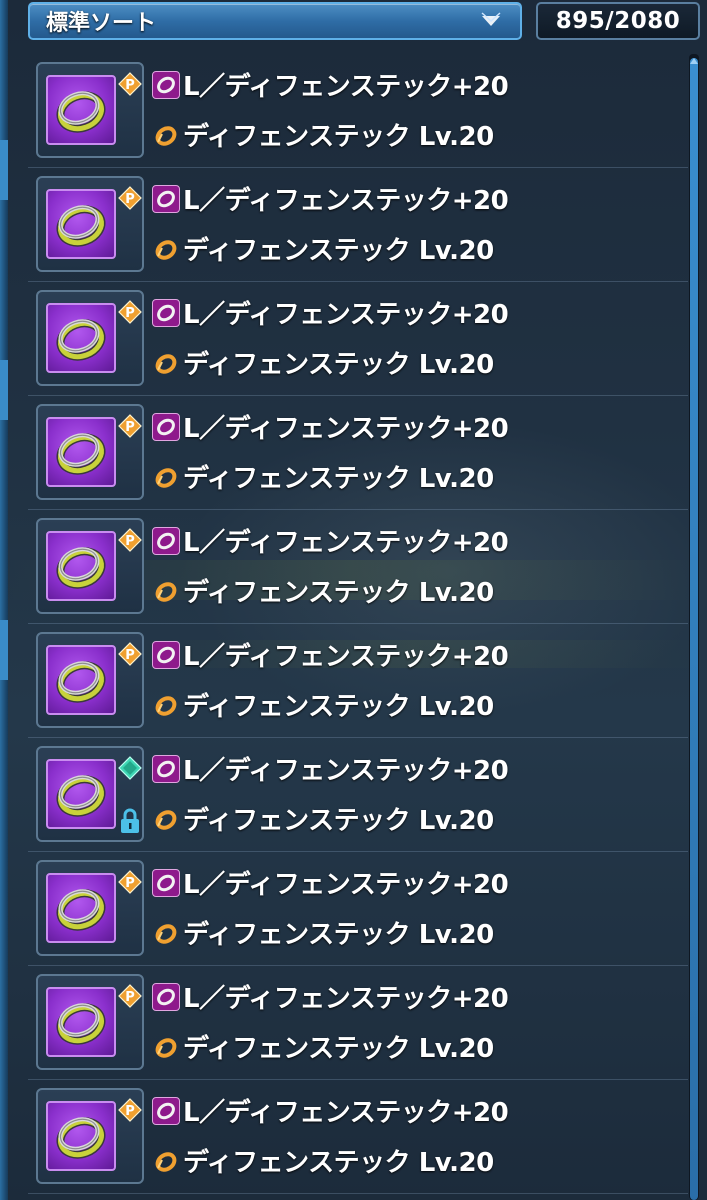  Describe the element at coordinates (275, 21) in the screenshot. I see `sort-dropdown: 標準ソート` at that location.